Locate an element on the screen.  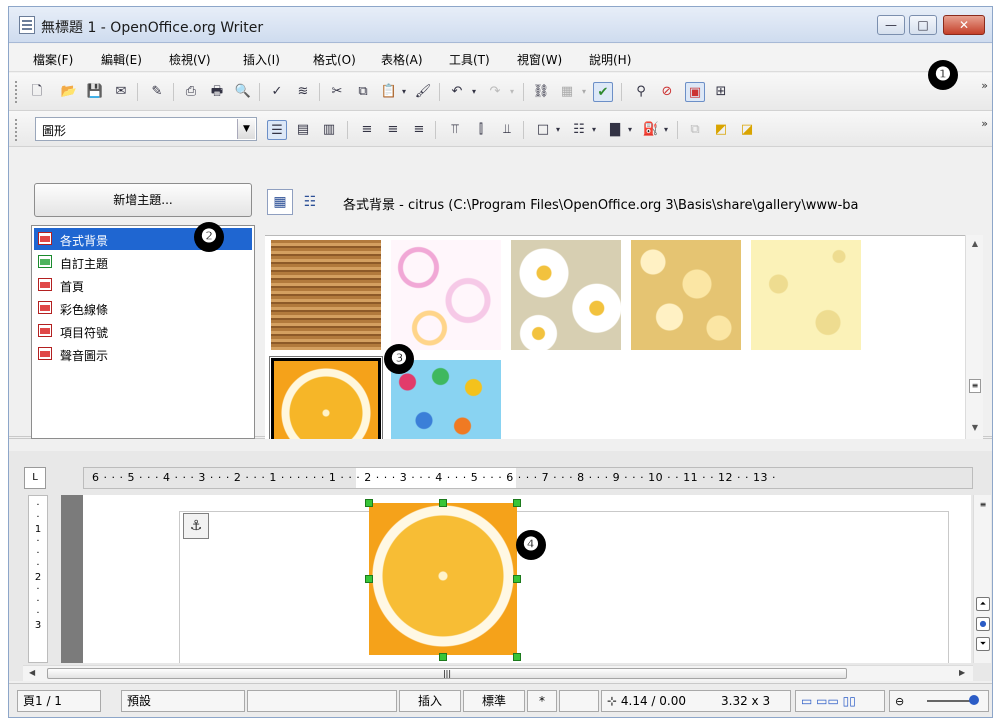
bring-to-front-icon: ◩ is located at coordinates (721, 130).